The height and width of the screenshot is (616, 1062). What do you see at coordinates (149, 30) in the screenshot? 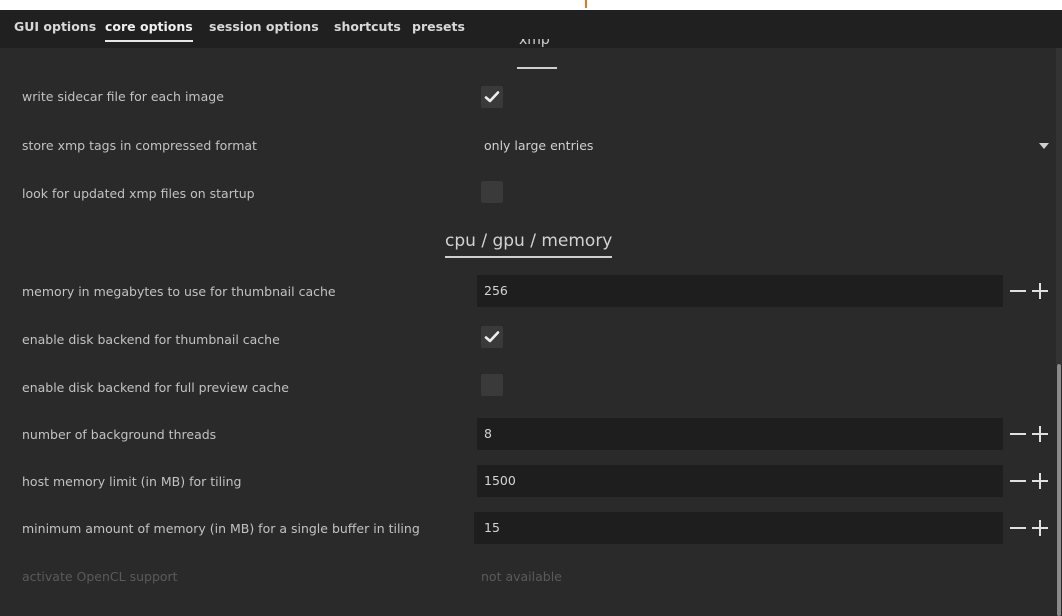
I see `tab-core-options: core options` at bounding box center [149, 30].